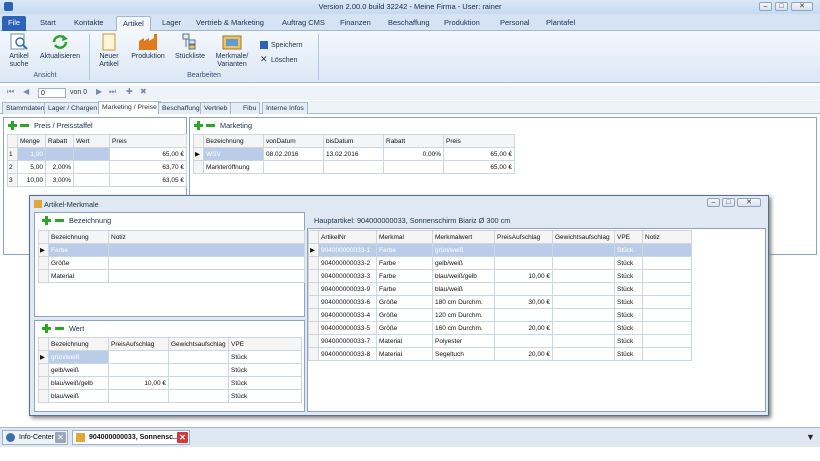 This screenshot has height=461, width=820. What do you see at coordinates (410, 93) in the screenshot?
I see `record-navigator: ⏮ ◀ von 0 ▶ ⏭ ✚ ✖` at bounding box center [410, 93].